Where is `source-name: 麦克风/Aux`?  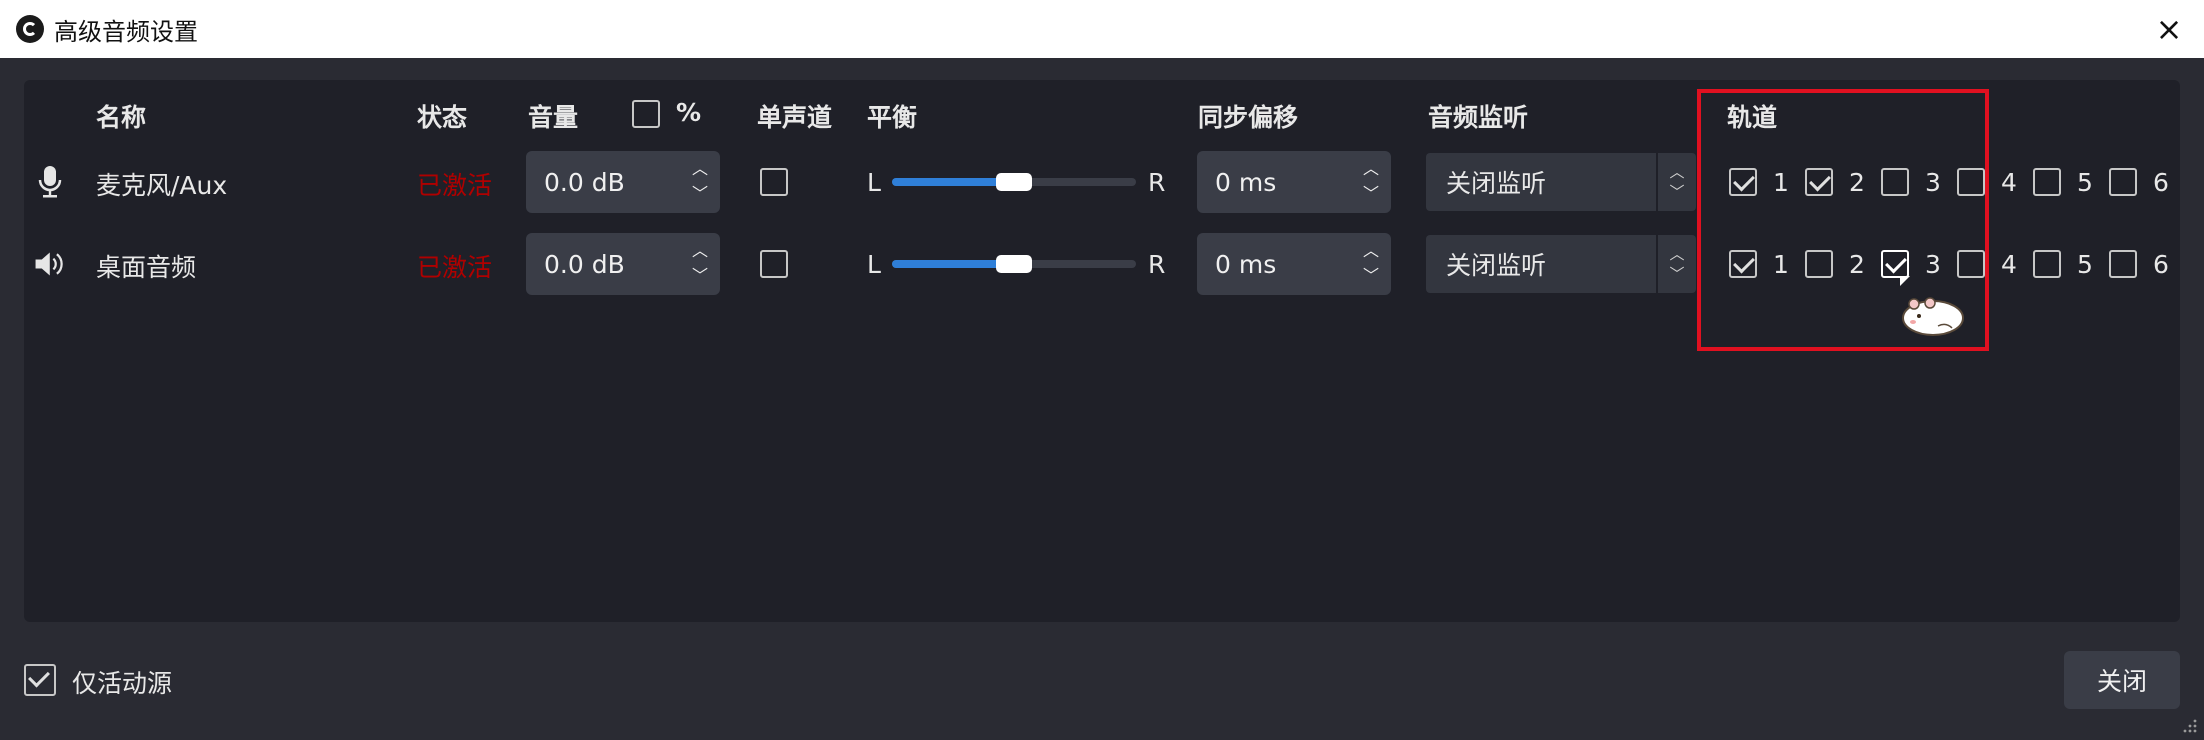
source-name: 麦克风/Aux is located at coordinates (162, 185).